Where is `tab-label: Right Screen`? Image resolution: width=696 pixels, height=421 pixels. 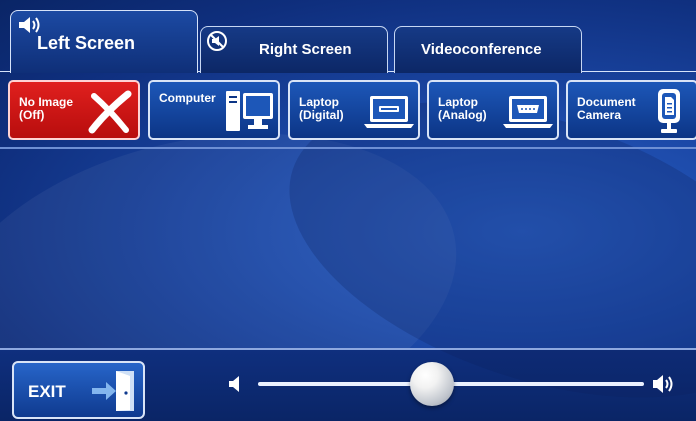
tab-label: Right Screen is located at coordinates (305, 49).